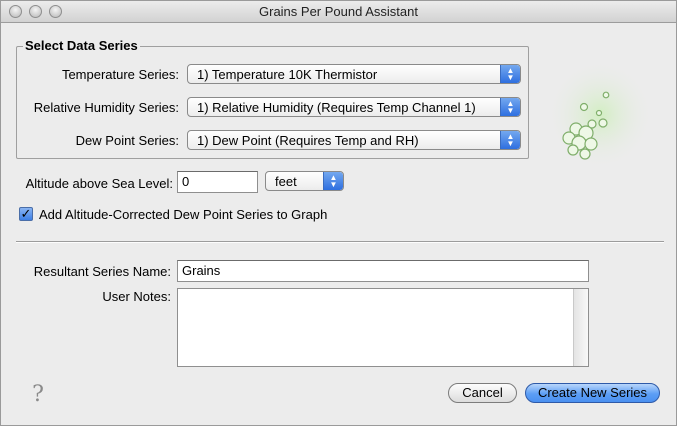 Image resolution: width=677 pixels, height=426 pixels. I want to click on altitude-label: Altitude above Sea Level:, so click(99, 183).